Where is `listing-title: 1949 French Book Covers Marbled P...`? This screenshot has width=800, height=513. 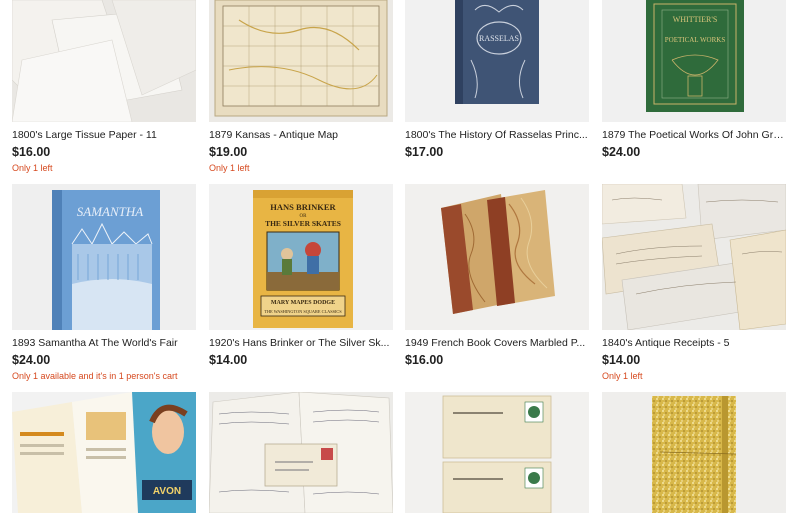
listing-title: 1949 French Book Covers Marbled P... is located at coordinates (497, 343).